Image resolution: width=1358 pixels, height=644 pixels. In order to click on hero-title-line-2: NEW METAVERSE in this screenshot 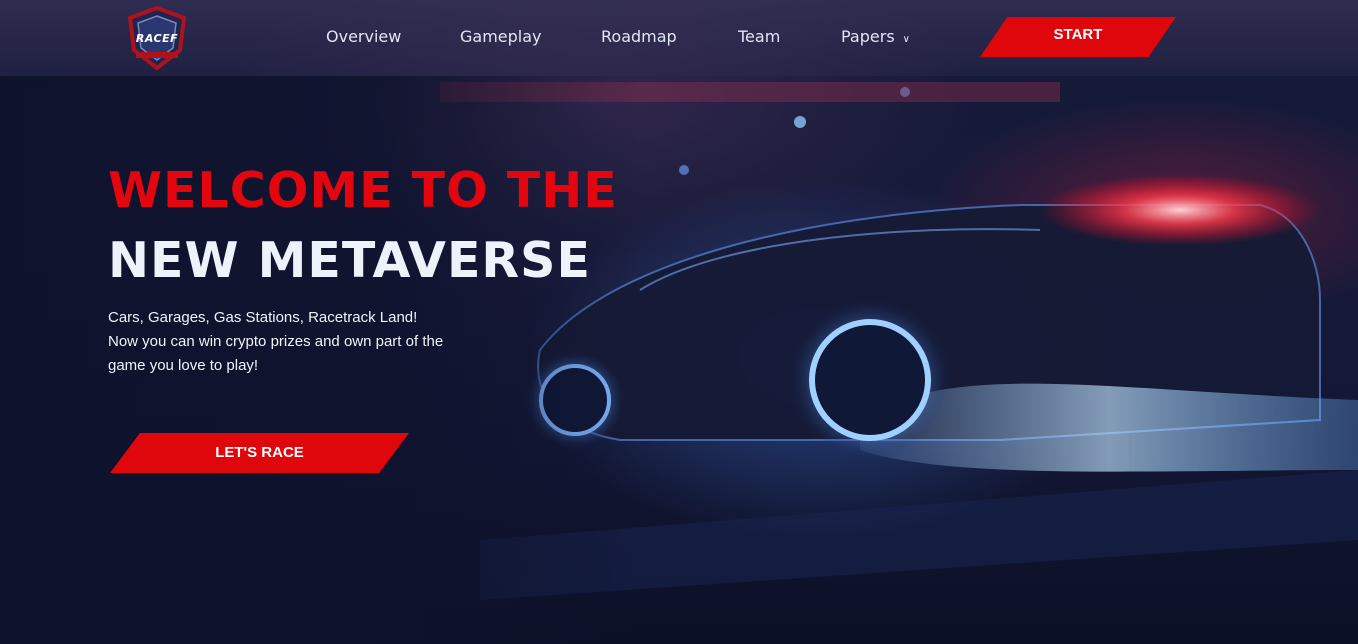, I will do `click(349, 260)`.